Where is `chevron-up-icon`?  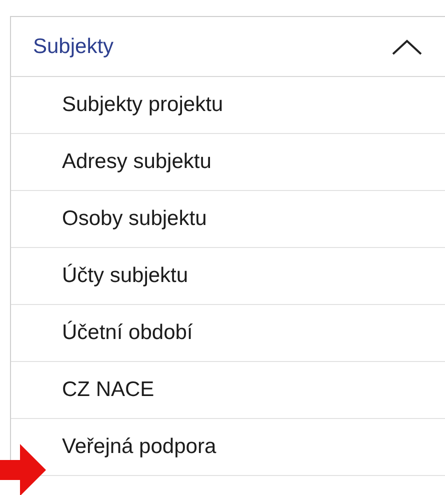 chevron-up-icon is located at coordinates (407, 47).